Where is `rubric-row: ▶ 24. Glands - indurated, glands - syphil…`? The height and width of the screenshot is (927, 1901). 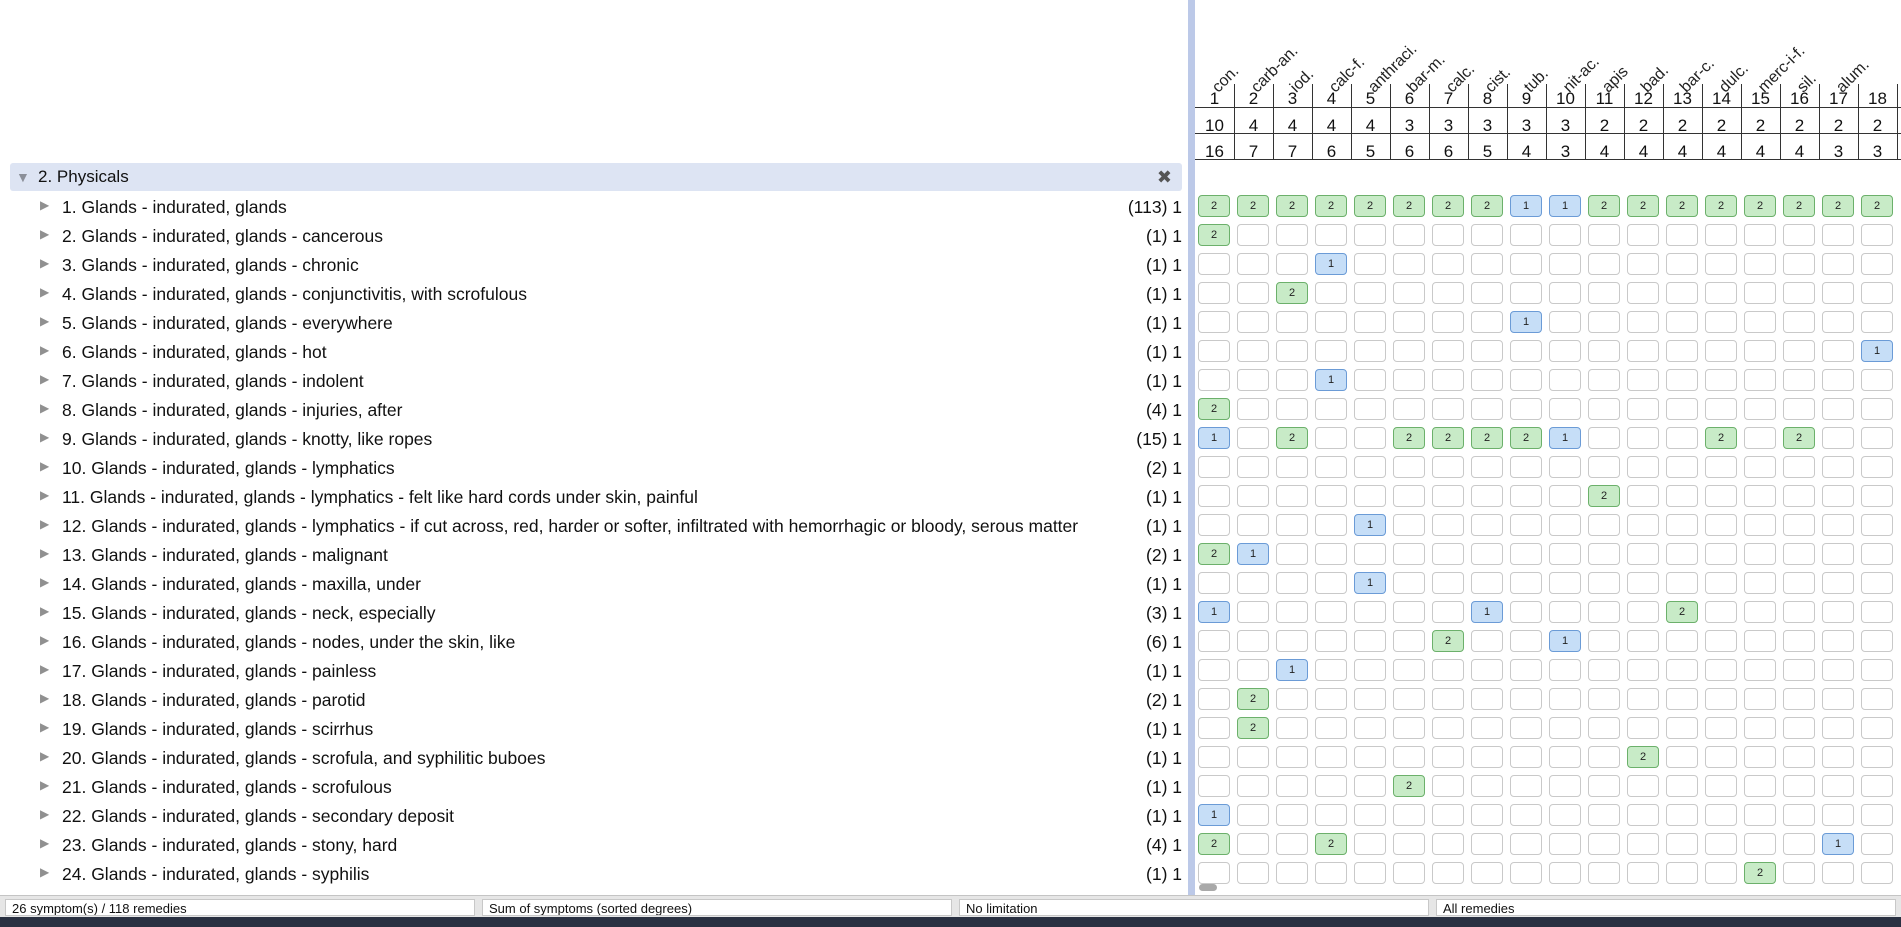
rubric-row: ▶ 24. Glands - indurated, glands - syphil… is located at coordinates (594, 873).